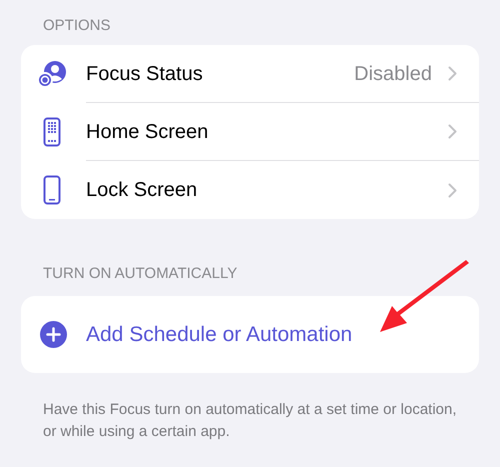  Describe the element at coordinates (250, 421) in the screenshot. I see `footer-text: Have this Focus turn on automatically at a set time or location, or while using a certain app.` at that location.